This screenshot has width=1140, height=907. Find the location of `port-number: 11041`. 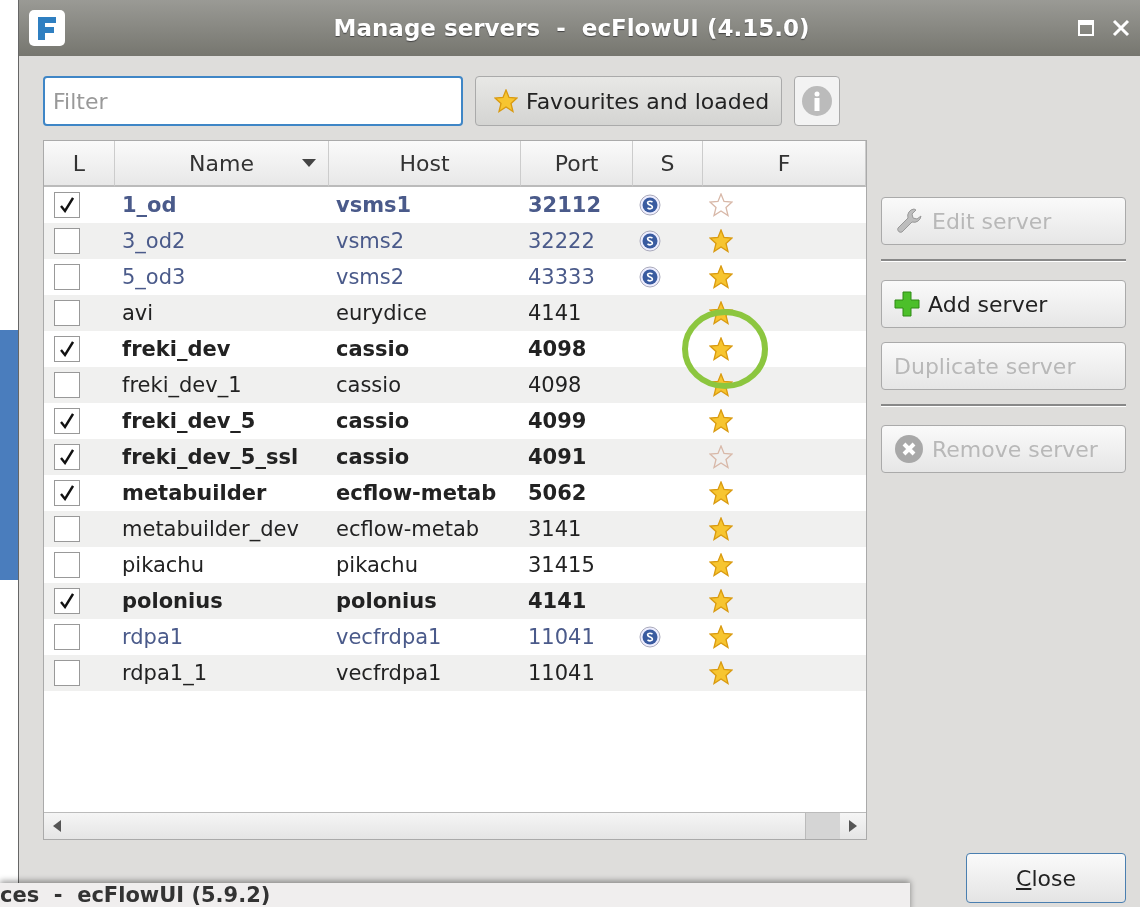

port-number: 11041 is located at coordinates (561, 637).